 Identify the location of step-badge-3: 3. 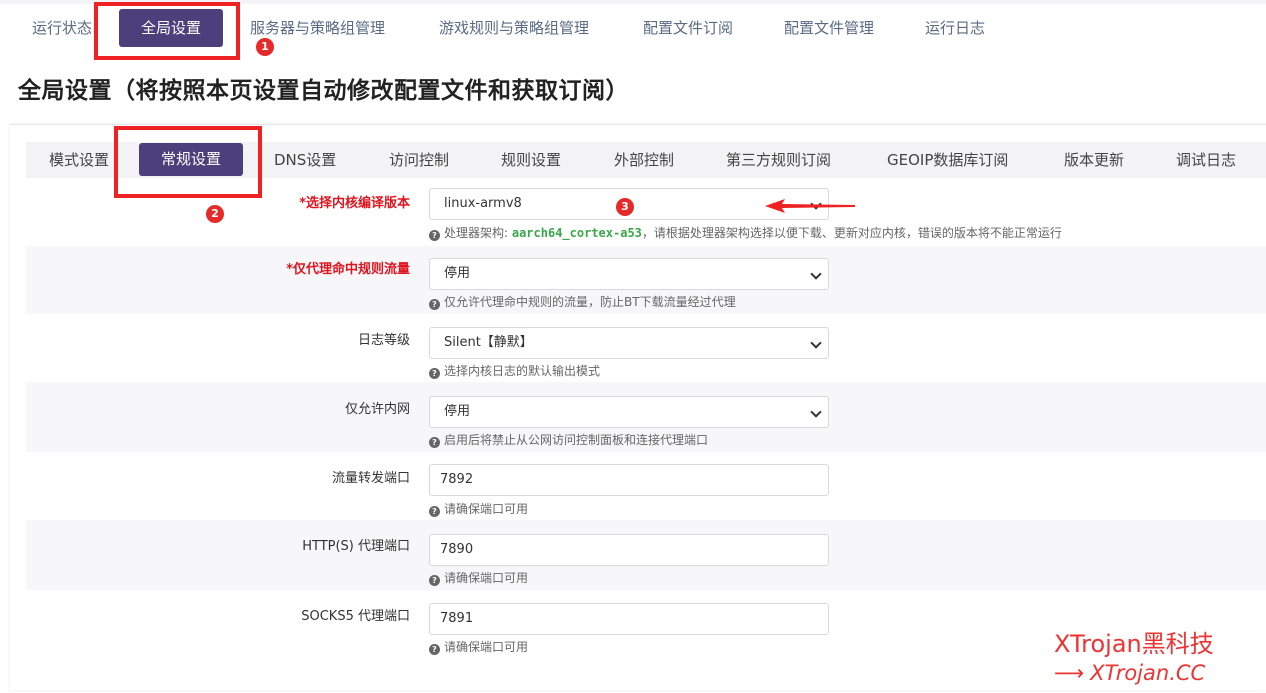
(625, 207).